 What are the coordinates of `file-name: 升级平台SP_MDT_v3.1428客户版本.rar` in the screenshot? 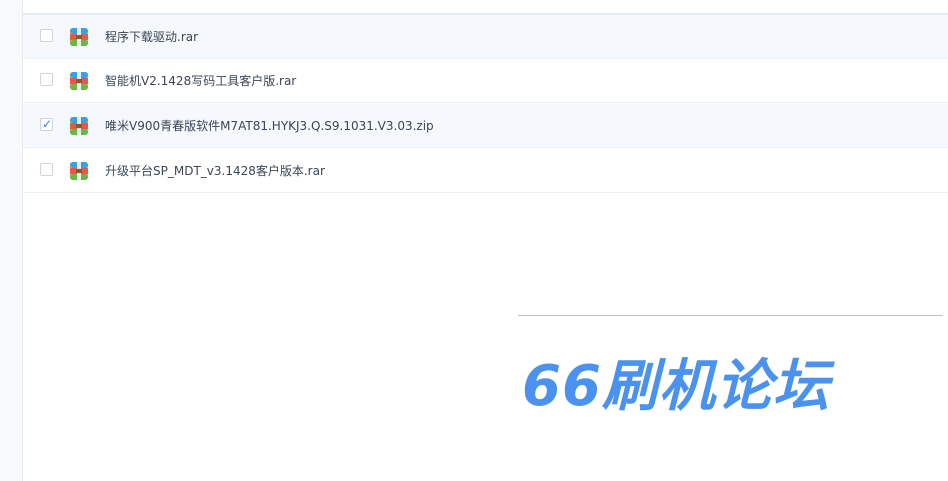 It's located at (215, 171).